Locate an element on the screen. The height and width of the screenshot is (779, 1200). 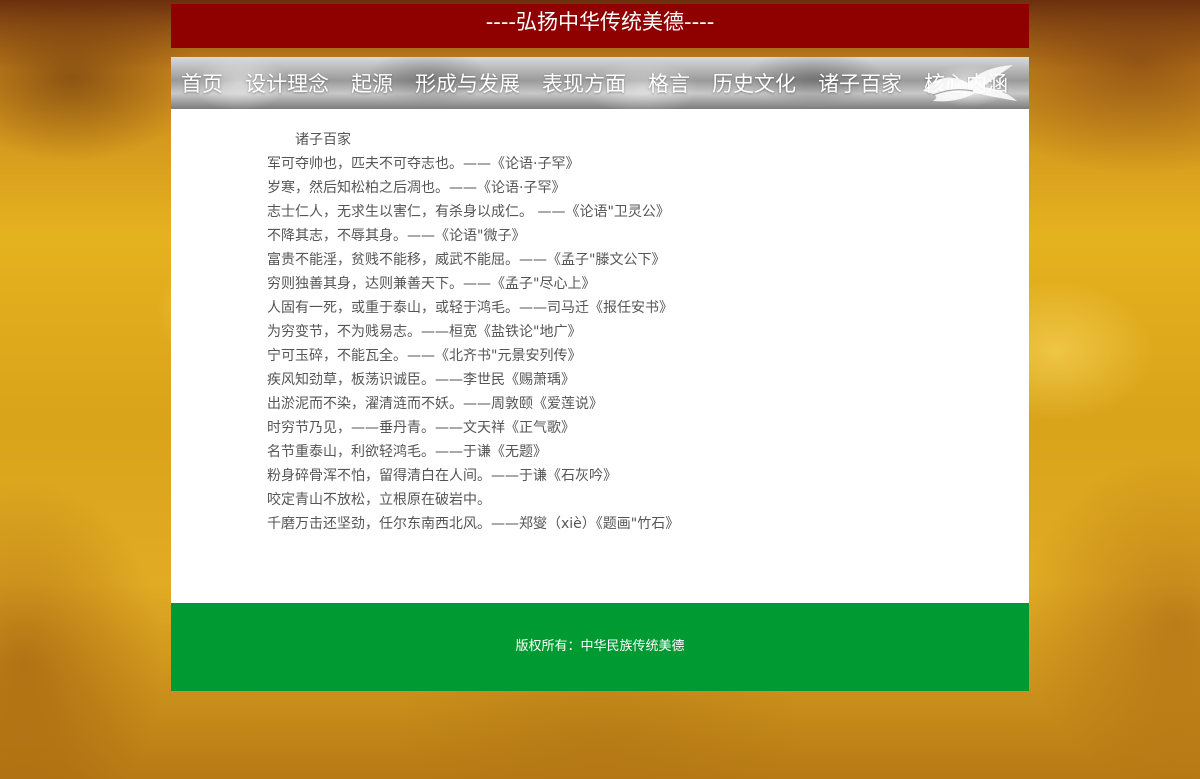
quote-line: 人固有一死，或重于泰山，或轻于鸿毛。——司马迁《报任安书》 is located at coordinates (470, 308).